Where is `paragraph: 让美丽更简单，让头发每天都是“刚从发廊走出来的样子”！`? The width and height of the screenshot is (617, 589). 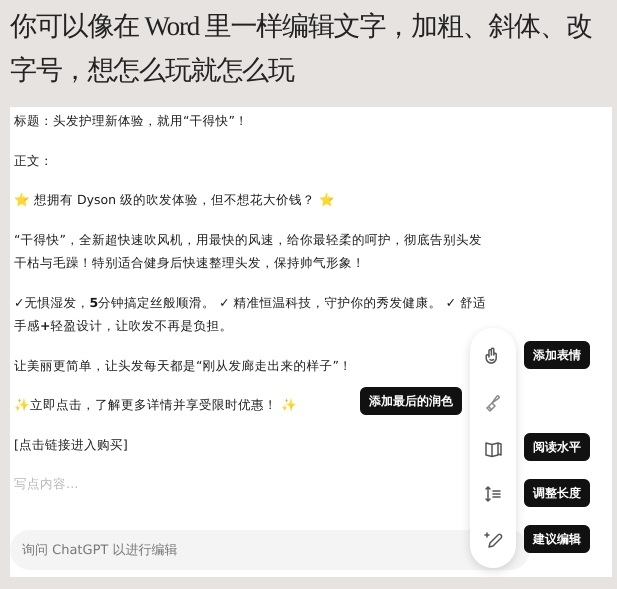
paragraph: 让美丽更简单，让头发每天都是“刚从发廊走出来的样子”！ is located at coordinates (183, 365).